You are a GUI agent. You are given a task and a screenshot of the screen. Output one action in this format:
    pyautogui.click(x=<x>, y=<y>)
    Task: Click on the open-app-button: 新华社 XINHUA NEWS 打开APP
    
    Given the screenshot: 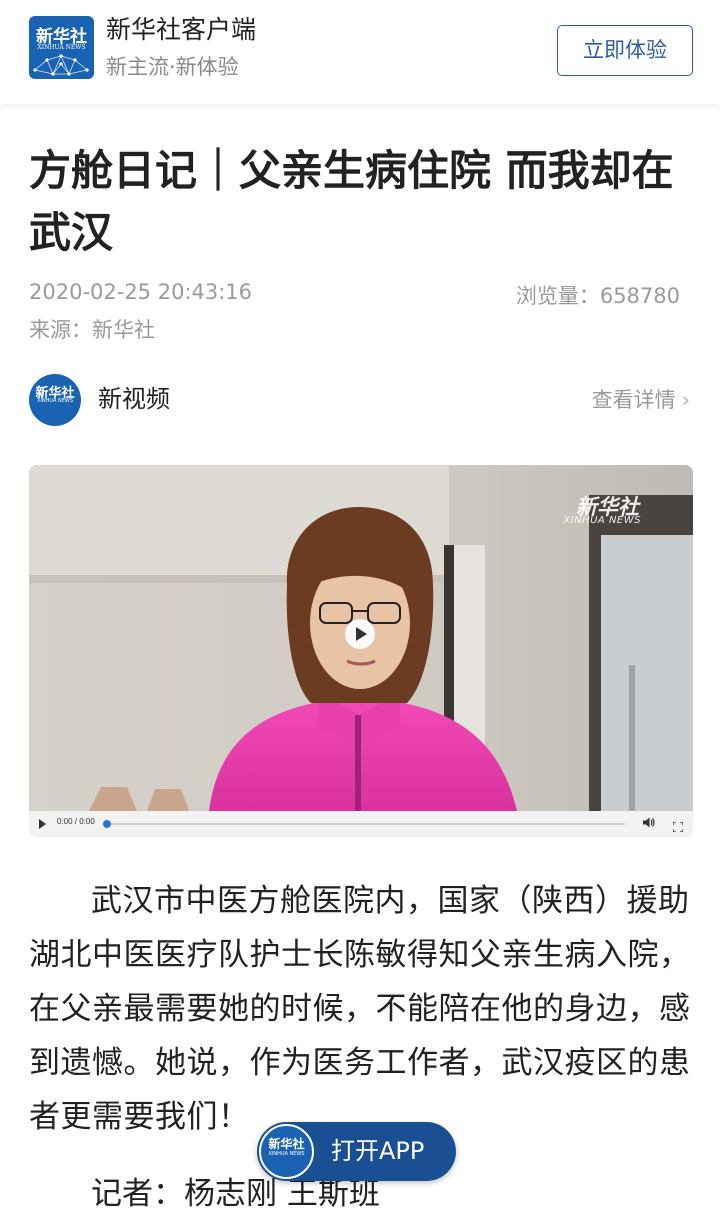 What is the action you would take?
    pyautogui.click(x=356, y=1151)
    